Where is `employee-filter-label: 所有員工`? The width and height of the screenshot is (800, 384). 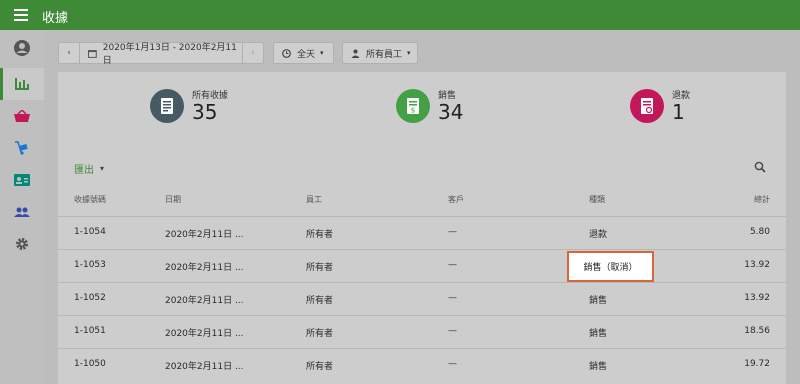
employee-filter-label: 所有員工 is located at coordinates (384, 54).